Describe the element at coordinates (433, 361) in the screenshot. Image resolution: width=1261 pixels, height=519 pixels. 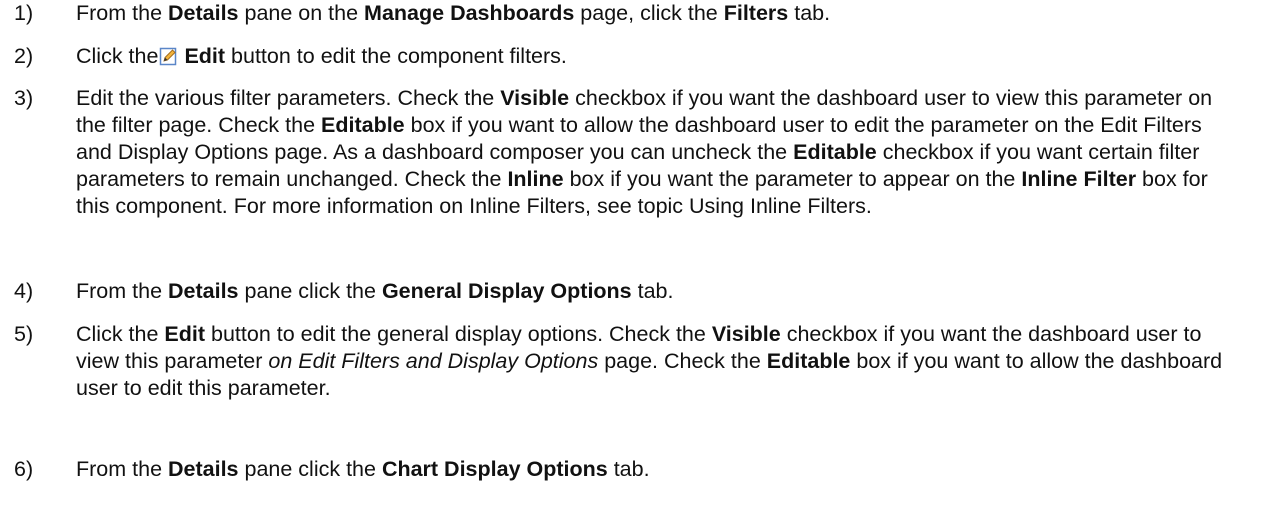
I see `italic-term: on Edit Filters and Display Options` at that location.